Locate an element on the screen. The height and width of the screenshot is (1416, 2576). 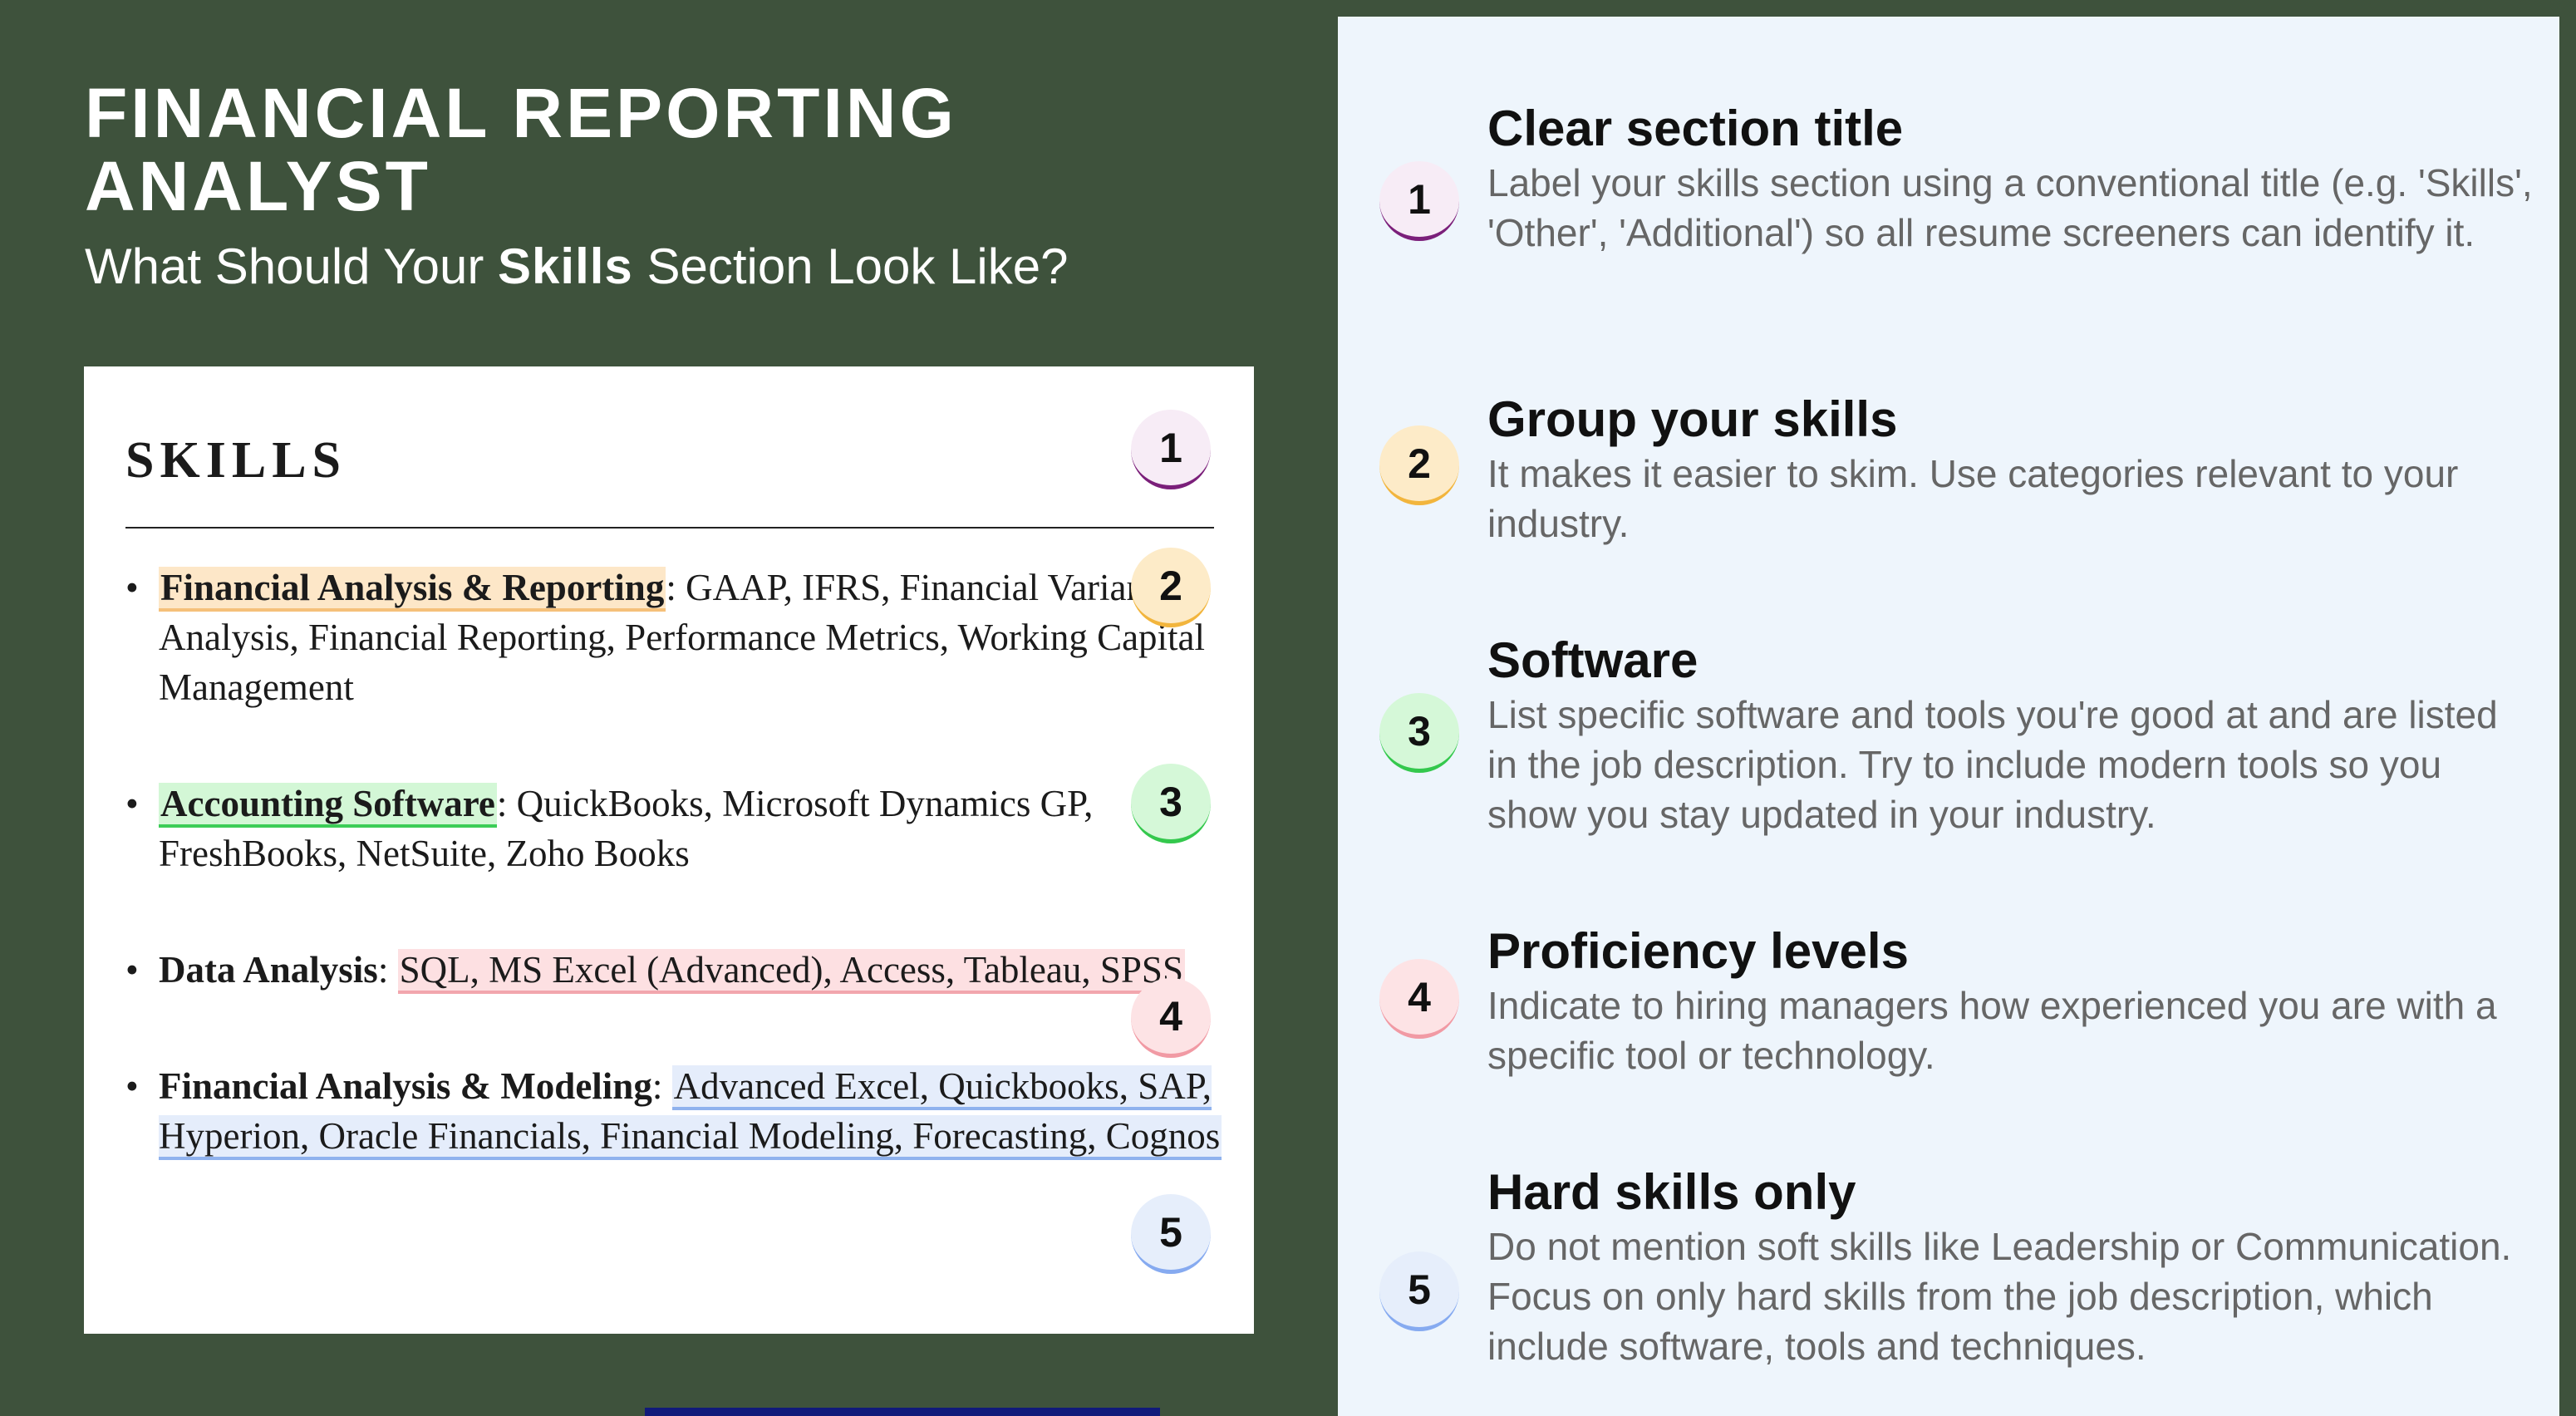
skills-heading: SKILLS is located at coordinates (236, 460).